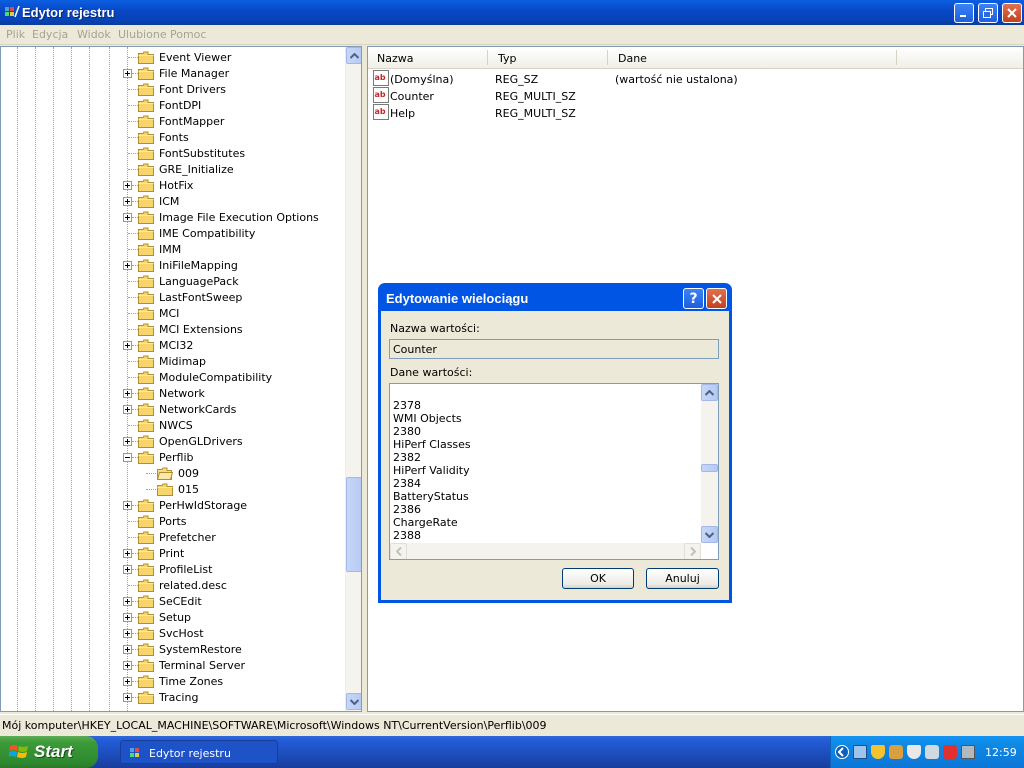 The image size is (1024, 768). What do you see at coordinates (49, 752) in the screenshot?
I see `start-button: Start` at bounding box center [49, 752].